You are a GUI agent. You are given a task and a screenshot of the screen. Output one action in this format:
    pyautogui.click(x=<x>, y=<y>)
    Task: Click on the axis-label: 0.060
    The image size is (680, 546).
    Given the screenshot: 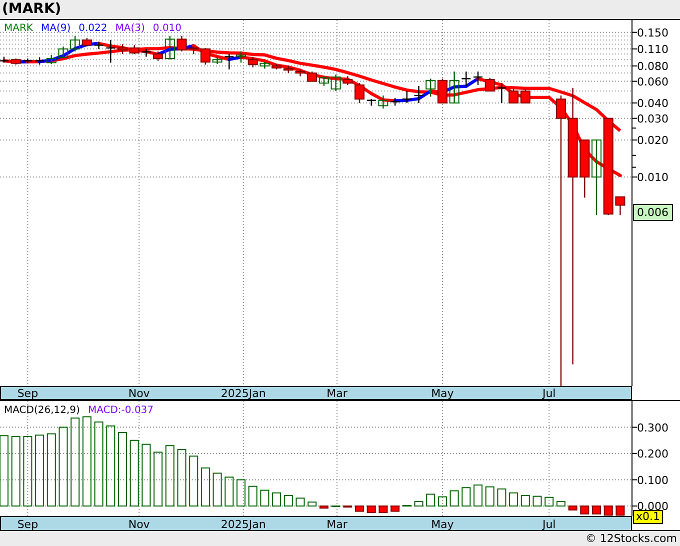 What is the action you would take?
    pyautogui.click(x=652, y=81)
    